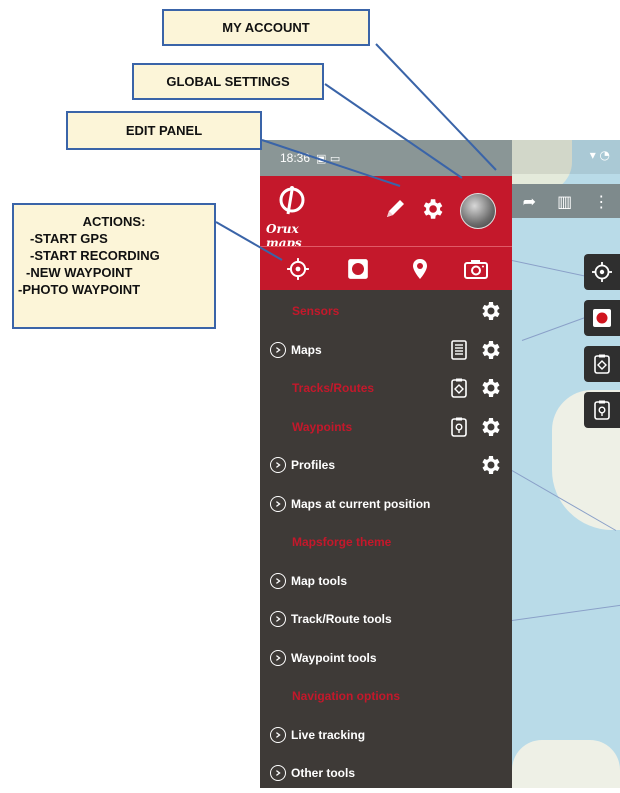  What do you see at coordinates (386, 350) in the screenshot?
I see `menu-item: Maps` at bounding box center [386, 350].